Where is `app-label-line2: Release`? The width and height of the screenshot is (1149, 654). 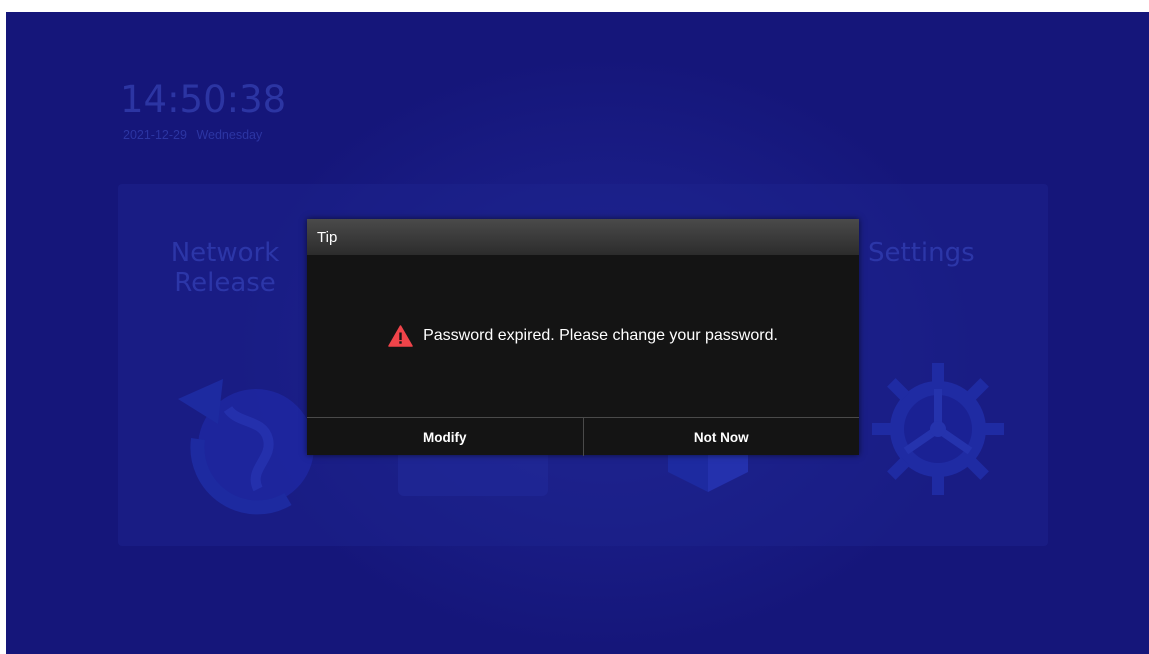 app-label-line2: Release is located at coordinates (225, 283).